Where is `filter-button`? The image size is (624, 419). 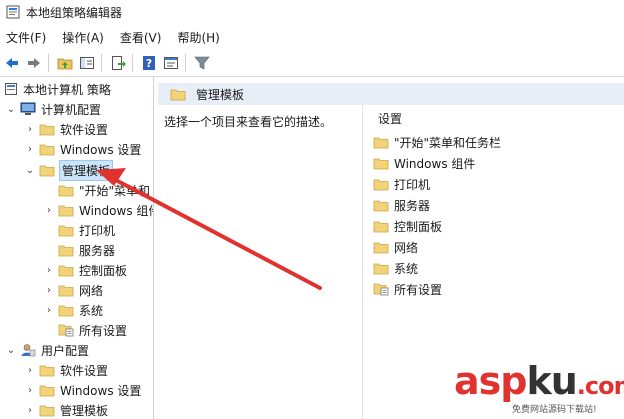
filter-button is located at coordinates (202, 63).